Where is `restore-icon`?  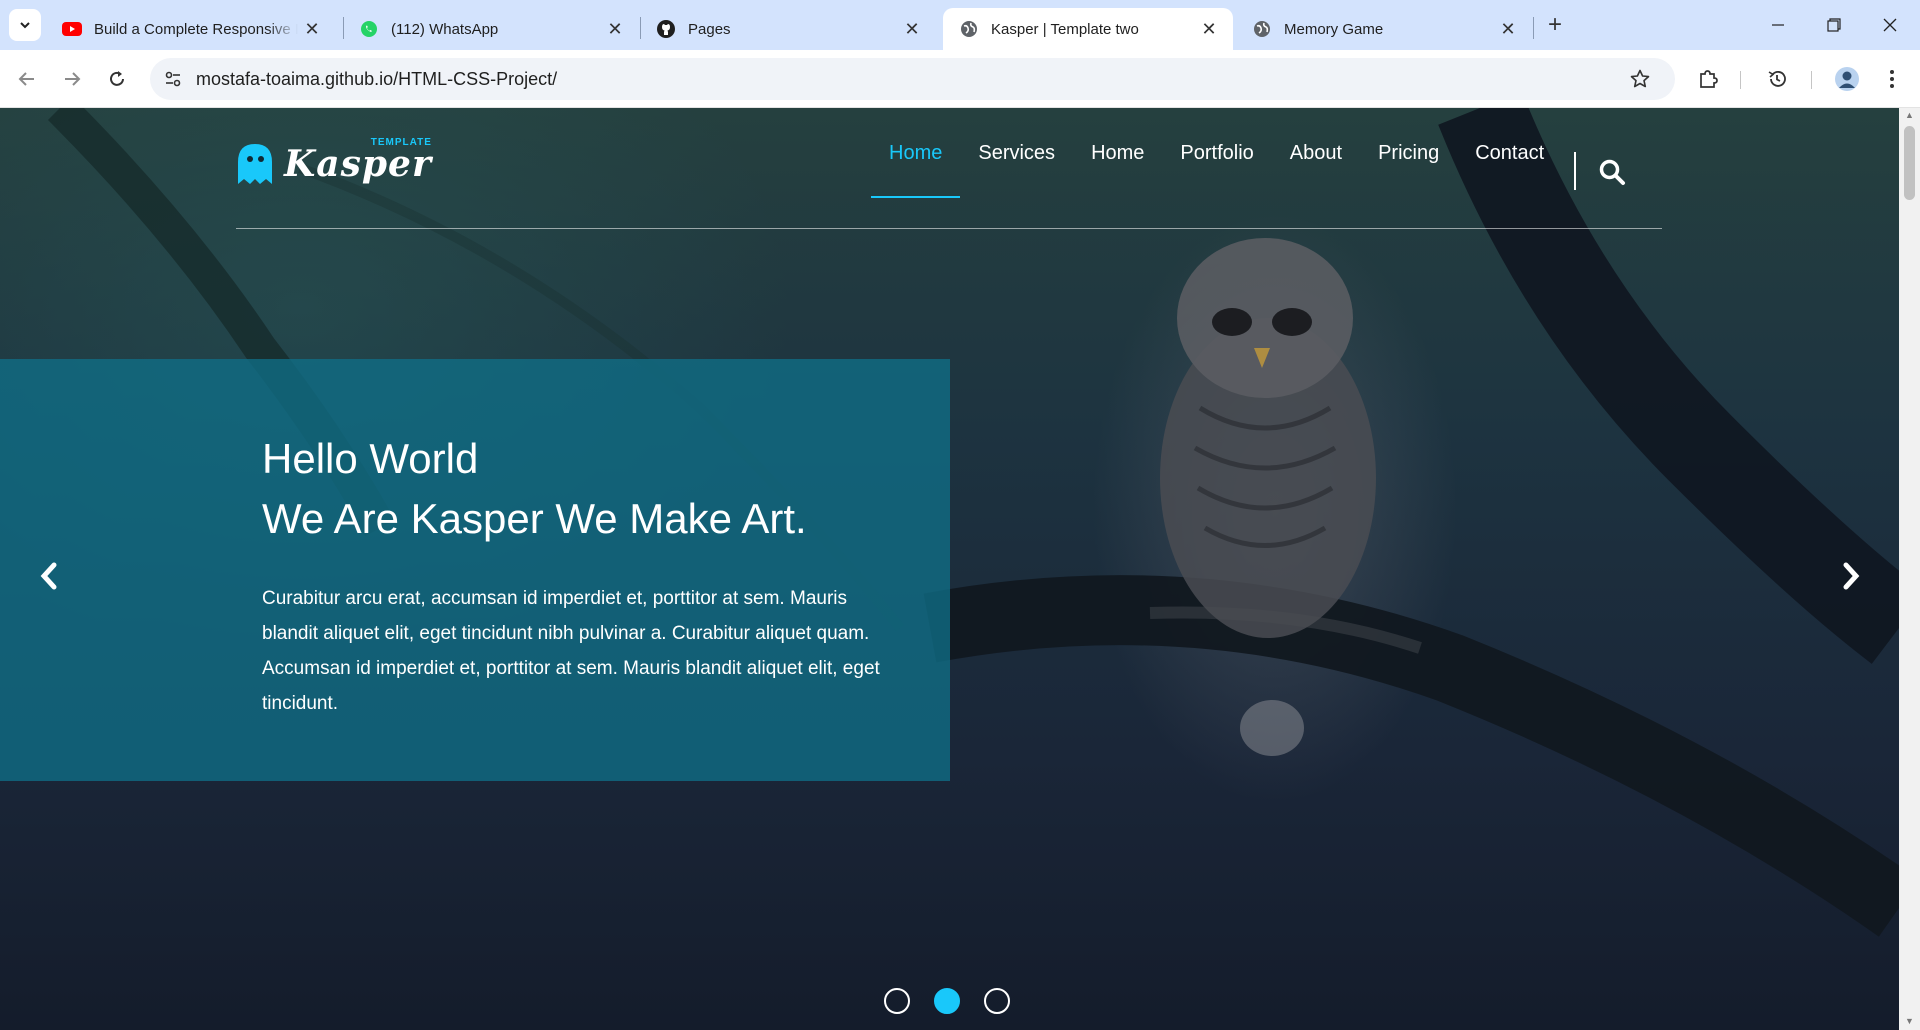 restore-icon is located at coordinates (1834, 25).